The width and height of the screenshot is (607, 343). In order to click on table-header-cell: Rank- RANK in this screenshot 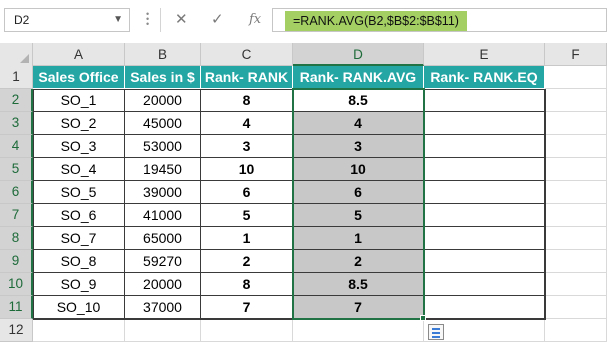, I will do `click(247, 77)`.